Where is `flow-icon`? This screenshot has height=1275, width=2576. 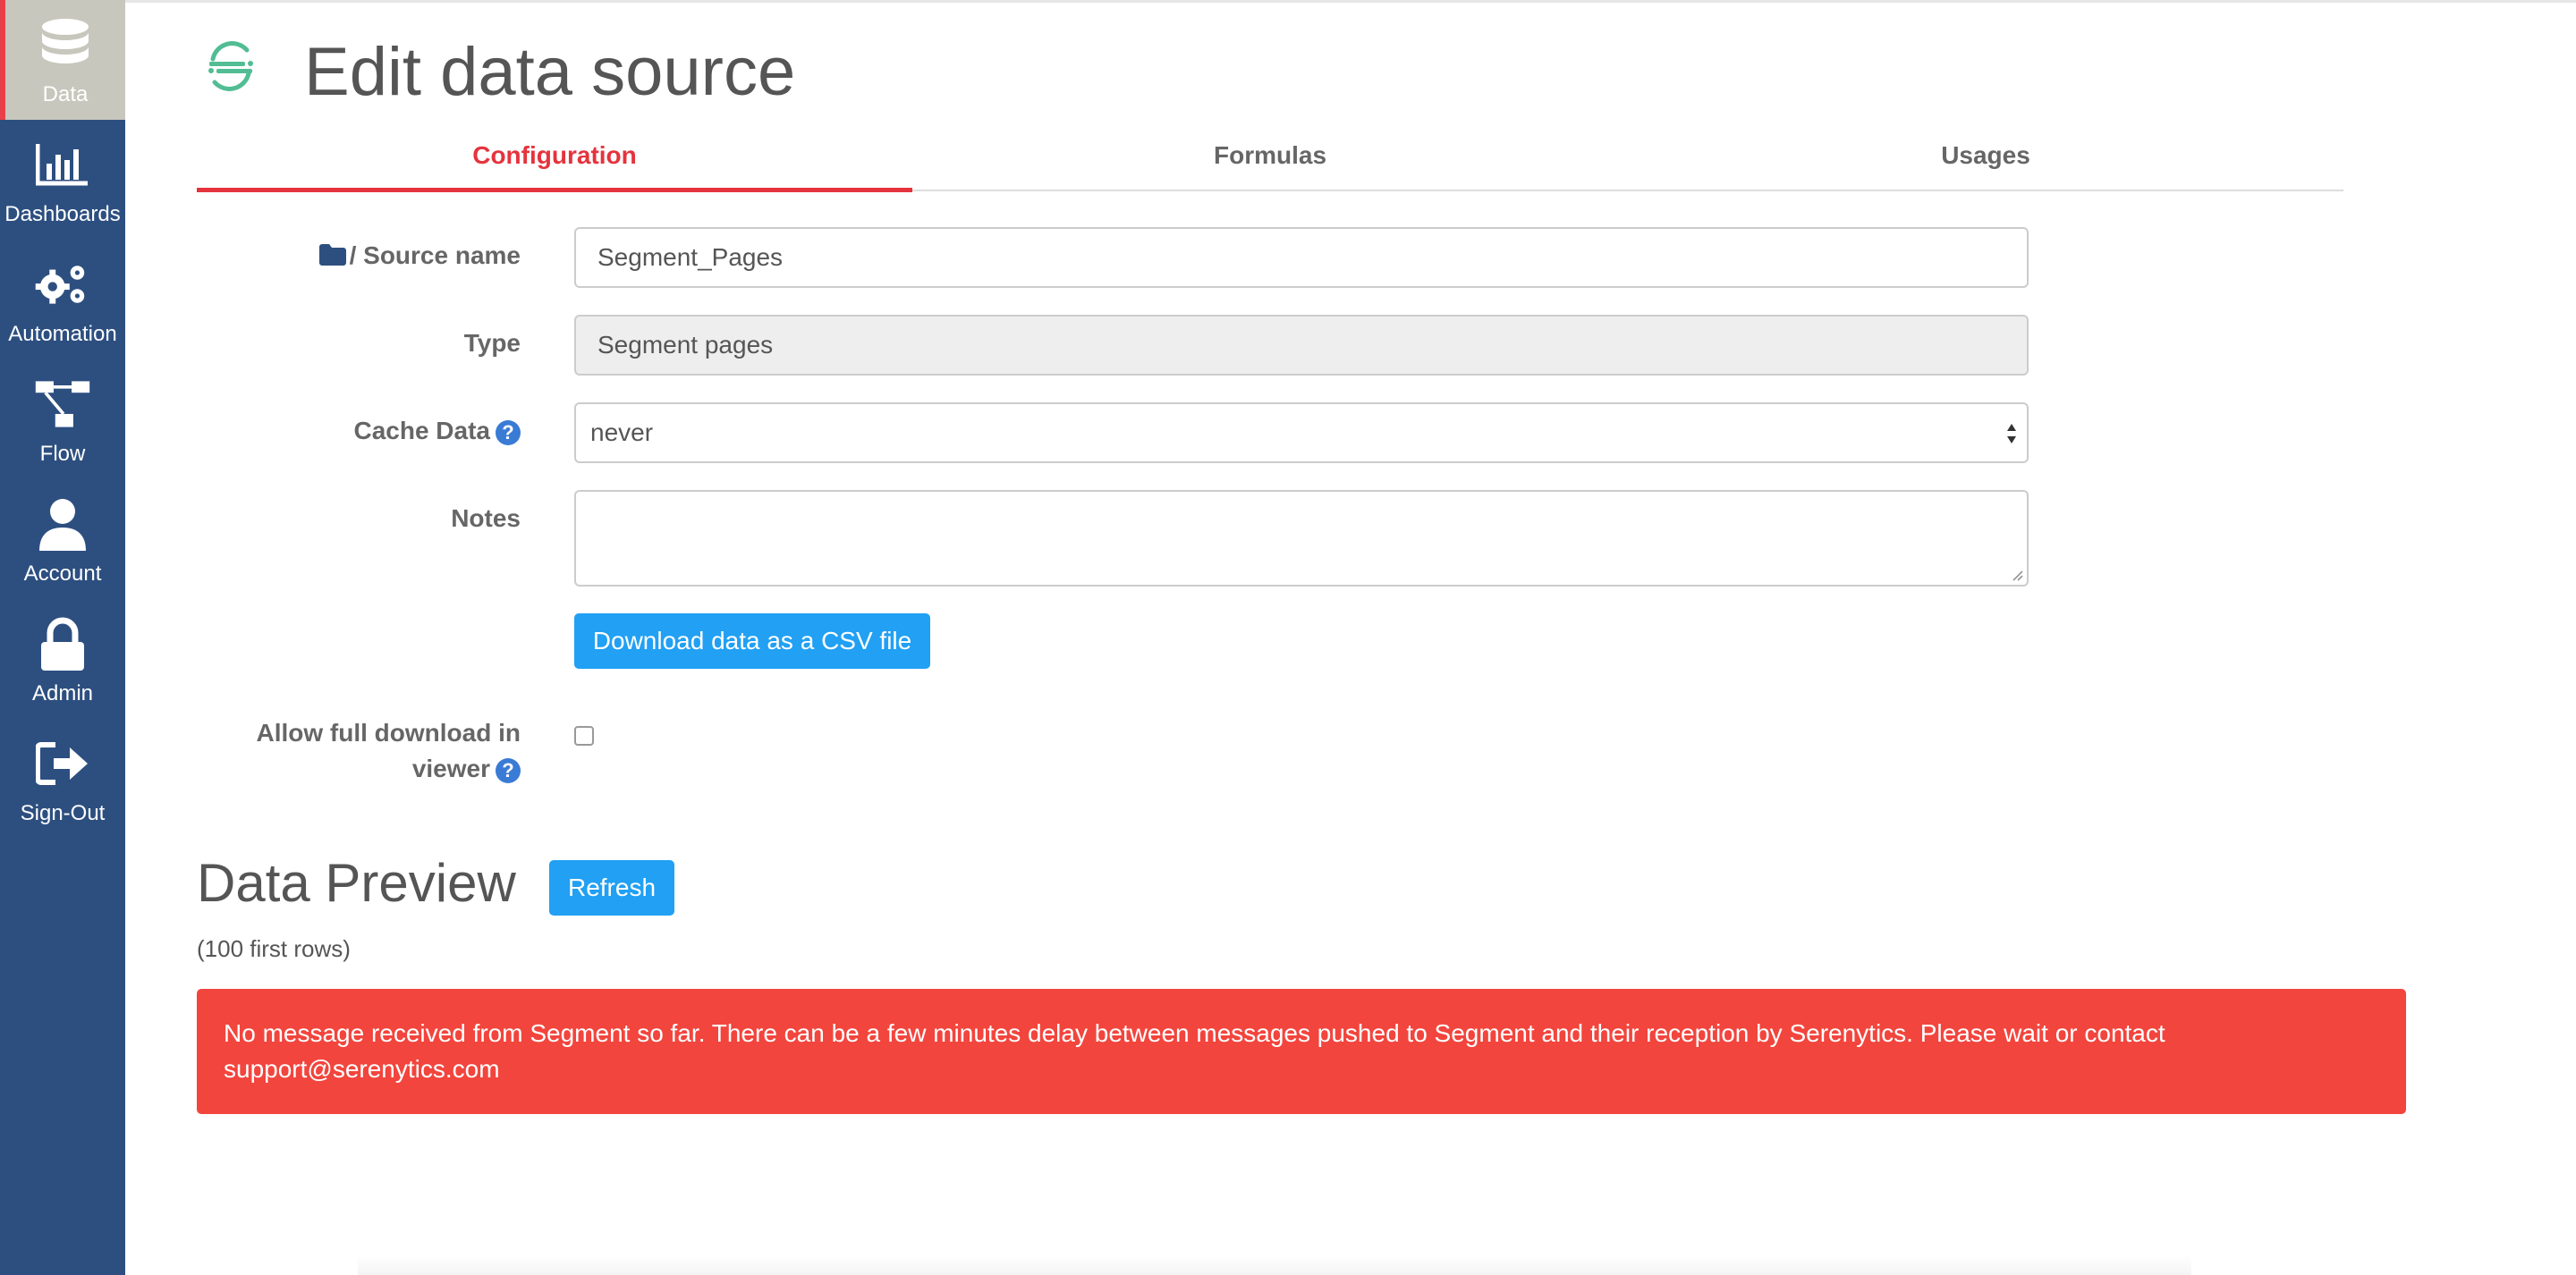 flow-icon is located at coordinates (62, 404).